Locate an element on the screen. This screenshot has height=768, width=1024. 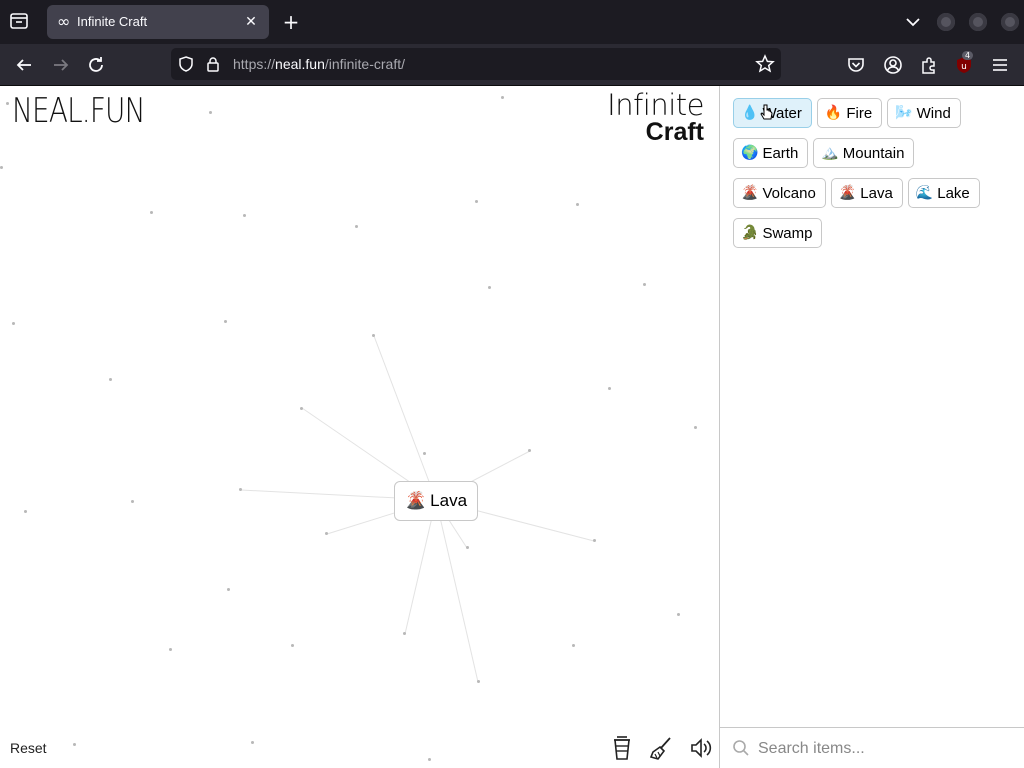
chevron-down-icon is located at coordinates (913, 22).